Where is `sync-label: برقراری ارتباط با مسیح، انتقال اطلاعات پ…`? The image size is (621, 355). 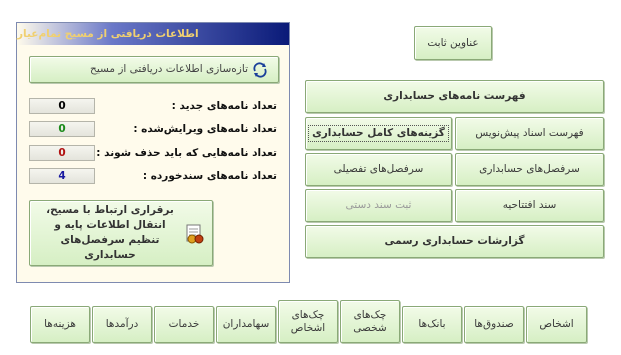 sync-label: برقراری ارتباط با مسیح، انتقال اطلاعات پ… is located at coordinates (110, 232).